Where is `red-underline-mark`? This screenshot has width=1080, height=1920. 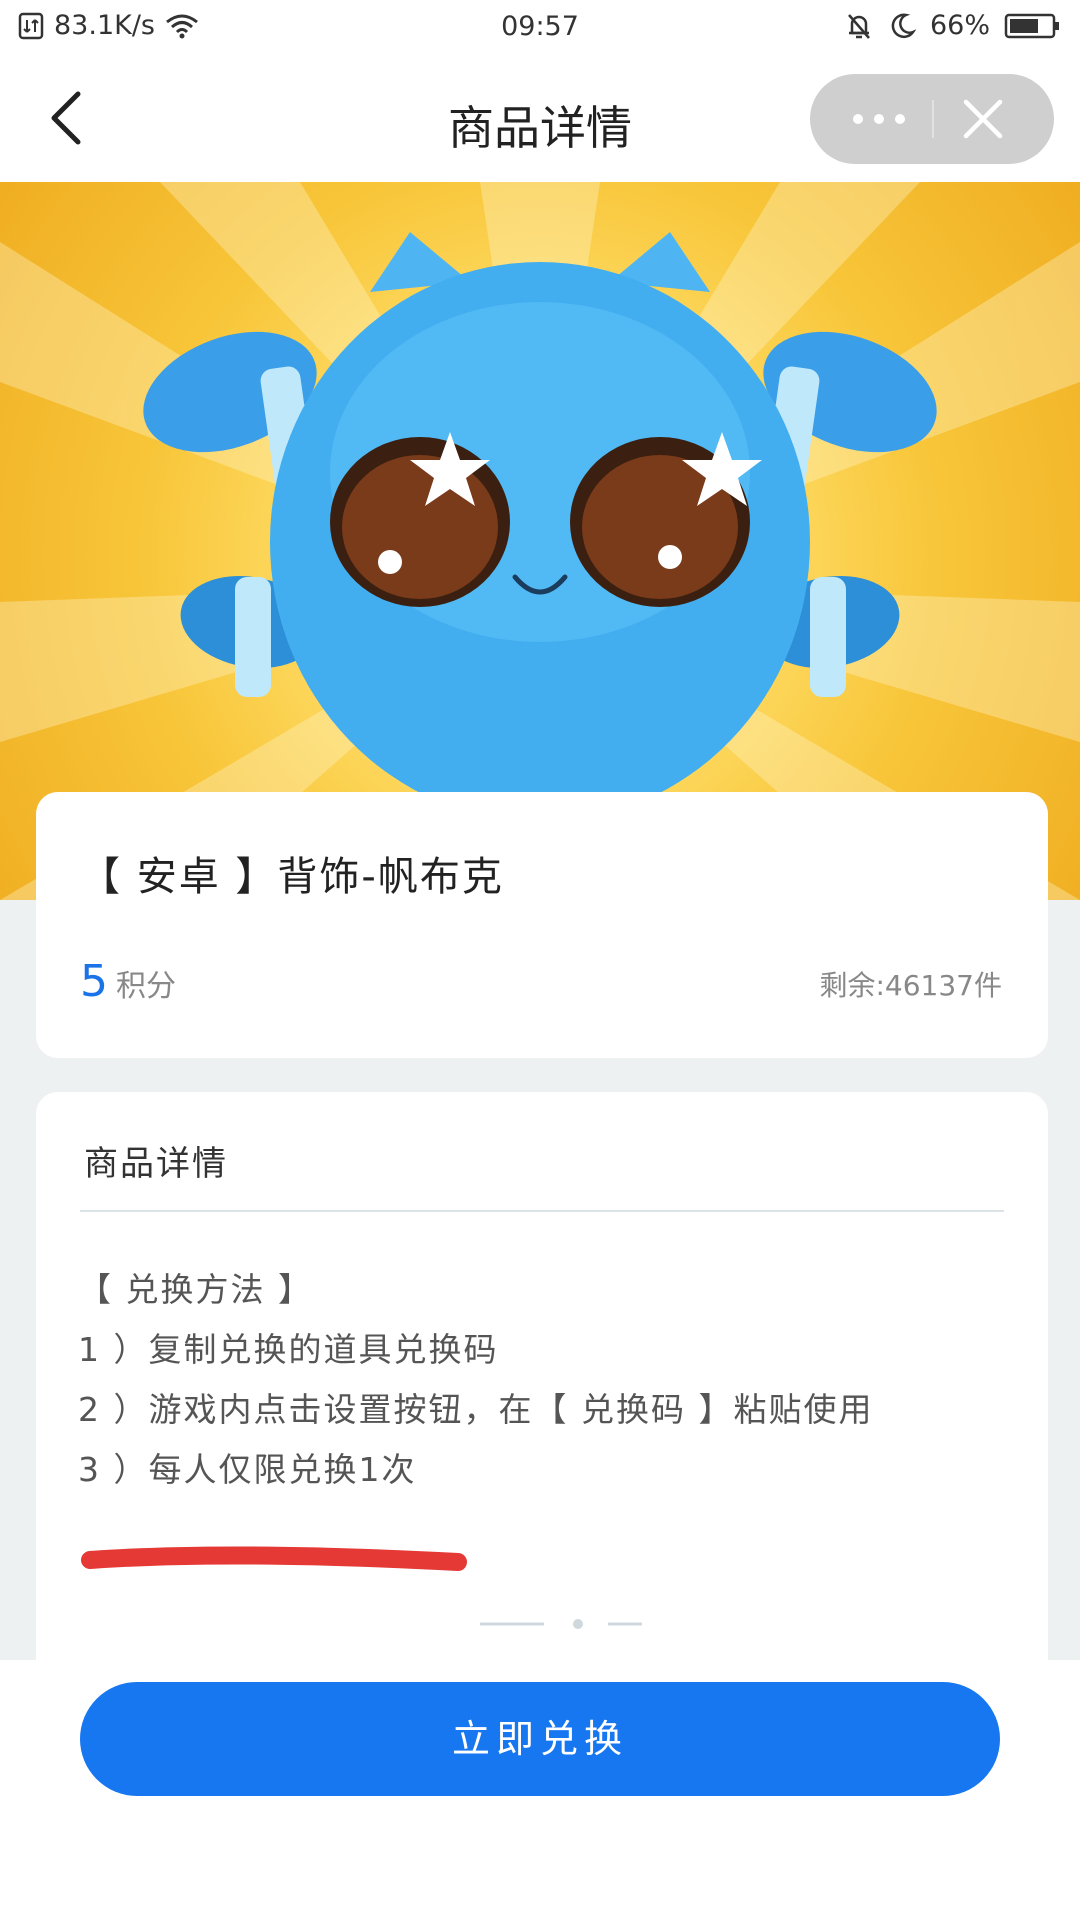 red-underline-mark is located at coordinates (274, 1558).